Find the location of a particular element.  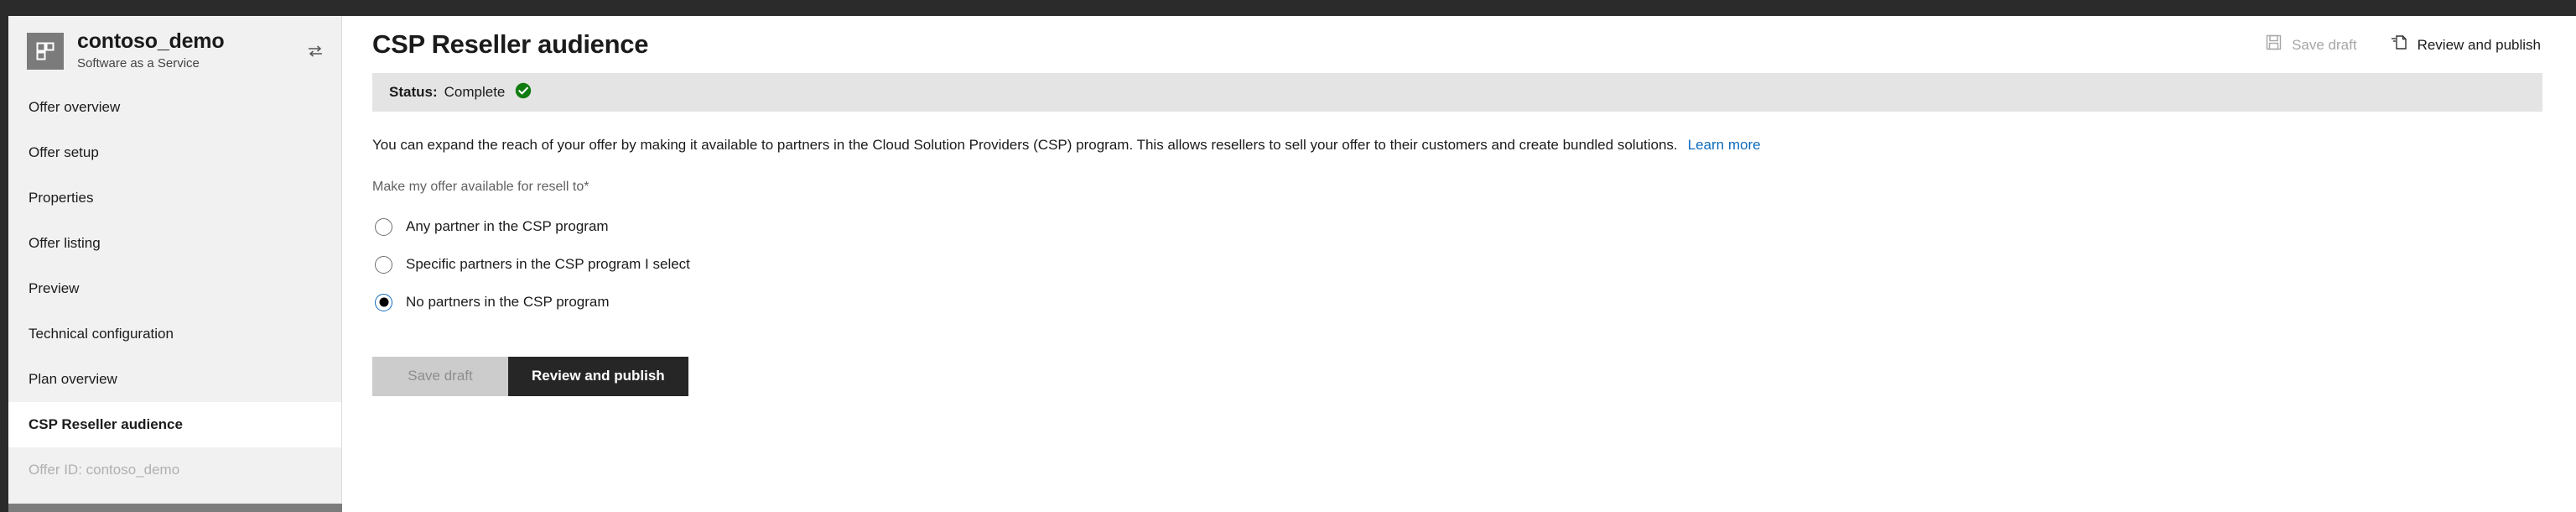

header-save-draft-button: Save draft is located at coordinates (2311, 44).